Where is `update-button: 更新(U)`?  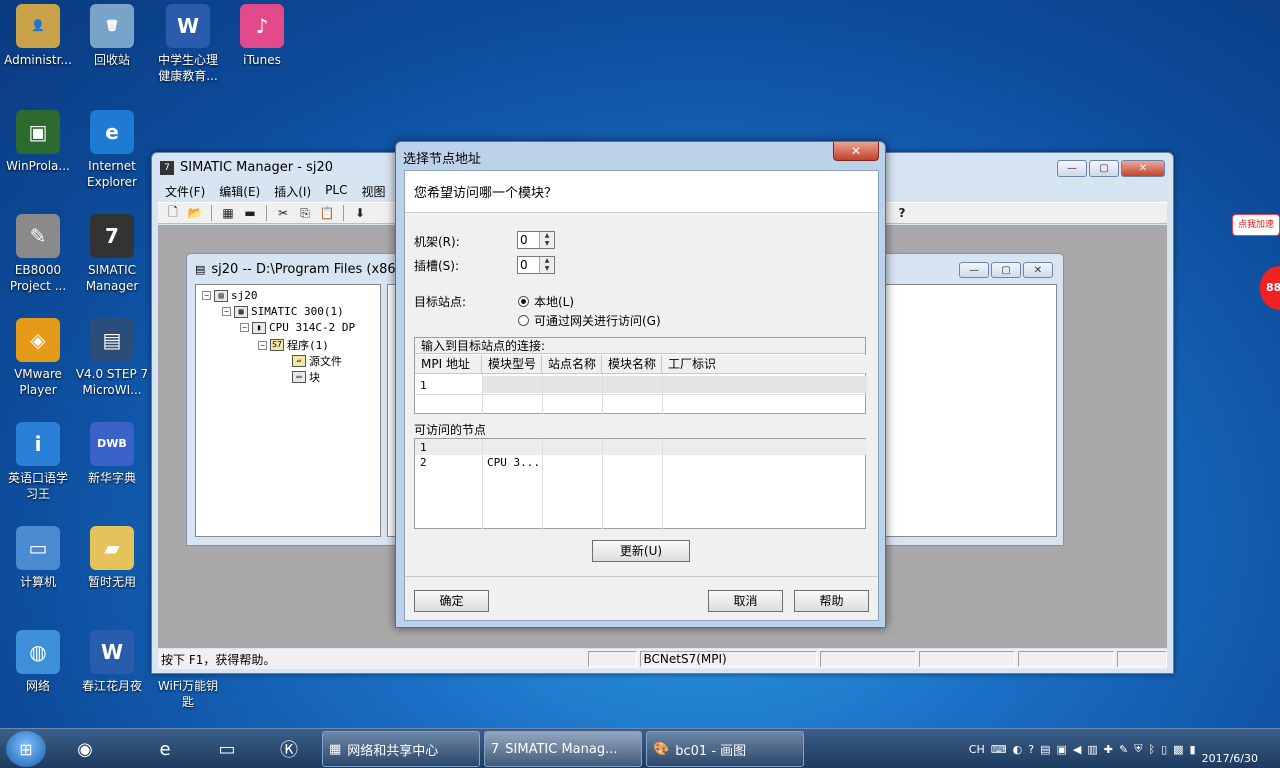 update-button: 更新(U) is located at coordinates (641, 551).